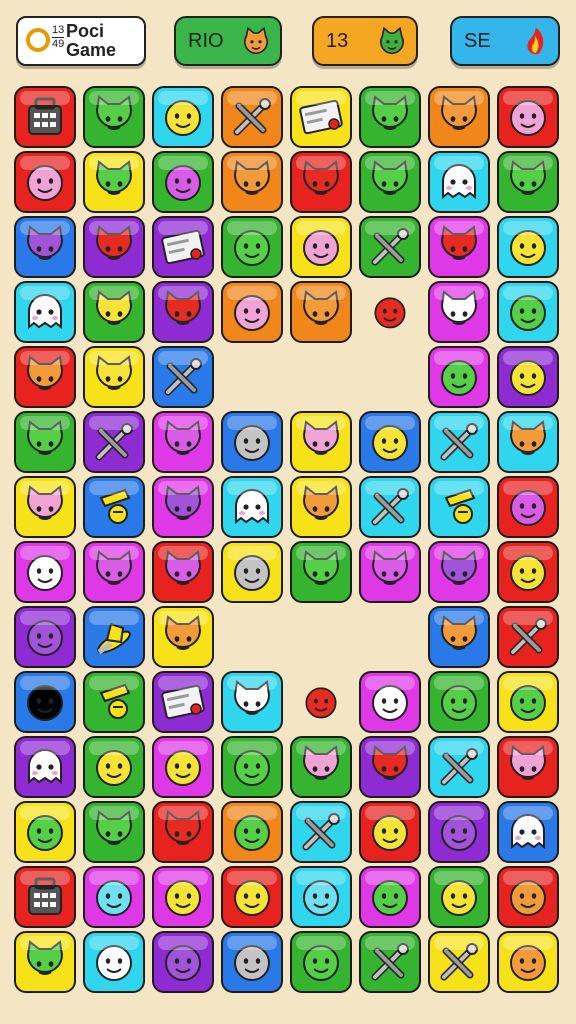 This screenshot has height=1024, width=576. What do you see at coordinates (228, 41) in the screenshot?
I see `rio-button: RIO` at bounding box center [228, 41].